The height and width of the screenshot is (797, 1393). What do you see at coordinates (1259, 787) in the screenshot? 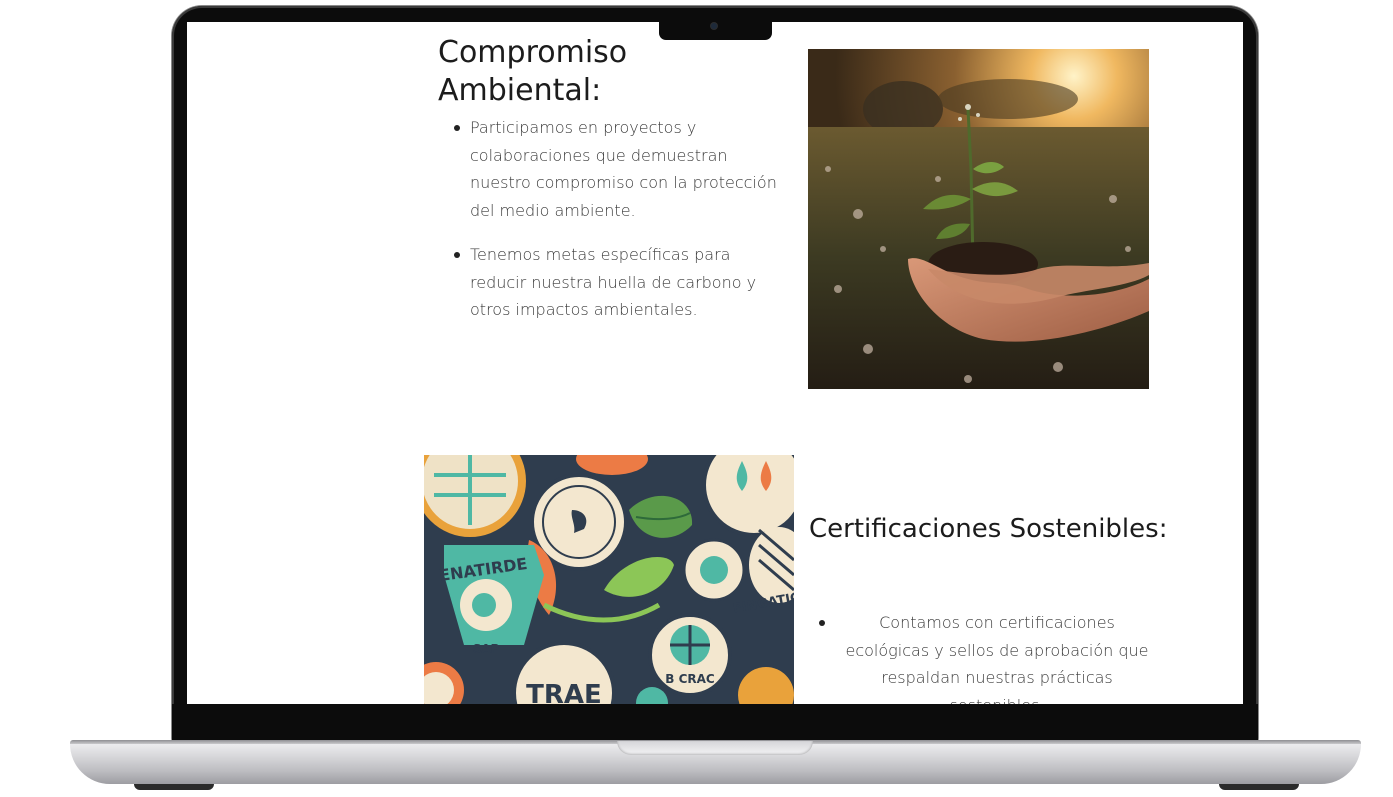
I see `laptop-foot-right` at bounding box center [1259, 787].